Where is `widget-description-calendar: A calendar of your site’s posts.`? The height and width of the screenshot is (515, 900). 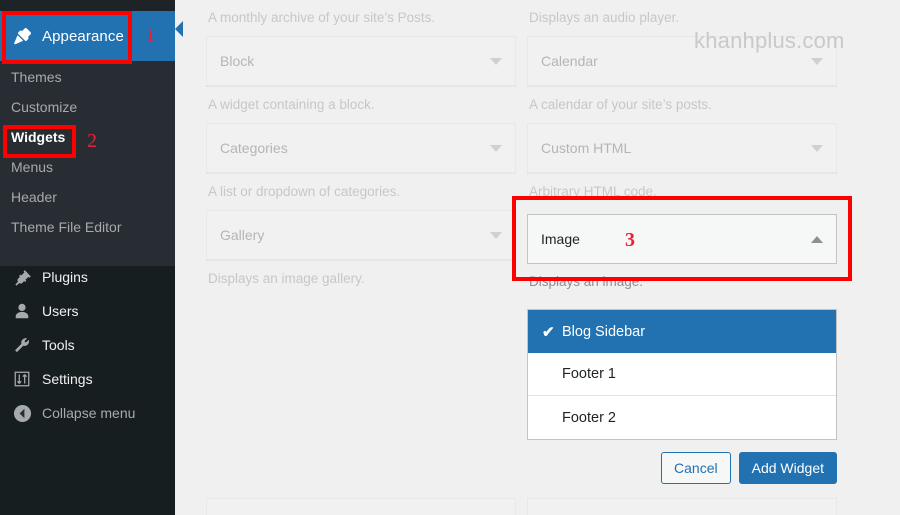
widget-description-calendar: A calendar of your site’s posts. is located at coordinates (620, 104).